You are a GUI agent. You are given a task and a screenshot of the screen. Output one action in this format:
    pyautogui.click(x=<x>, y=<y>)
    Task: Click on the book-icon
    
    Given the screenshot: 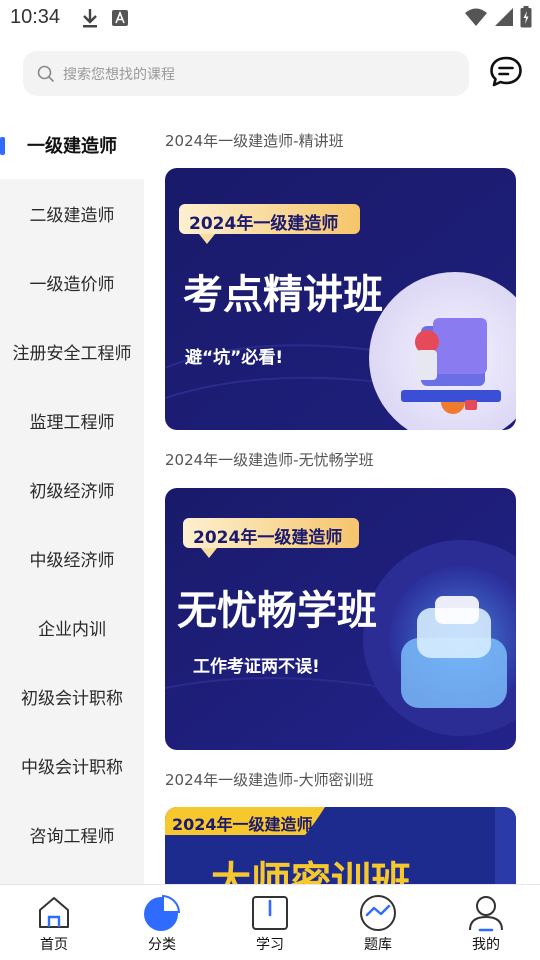 What is the action you would take?
    pyautogui.click(x=270, y=913)
    